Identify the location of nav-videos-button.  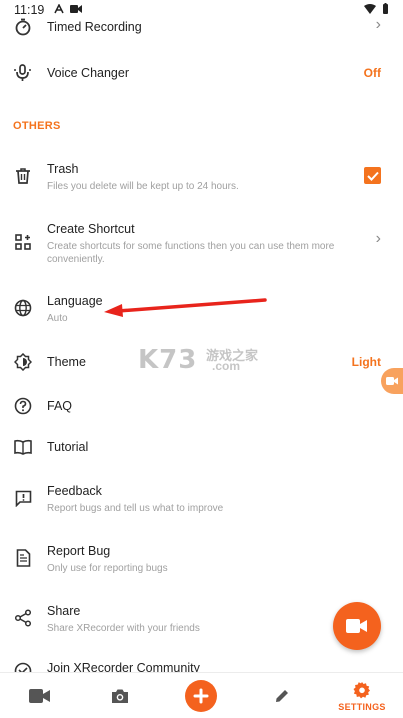
(40, 695).